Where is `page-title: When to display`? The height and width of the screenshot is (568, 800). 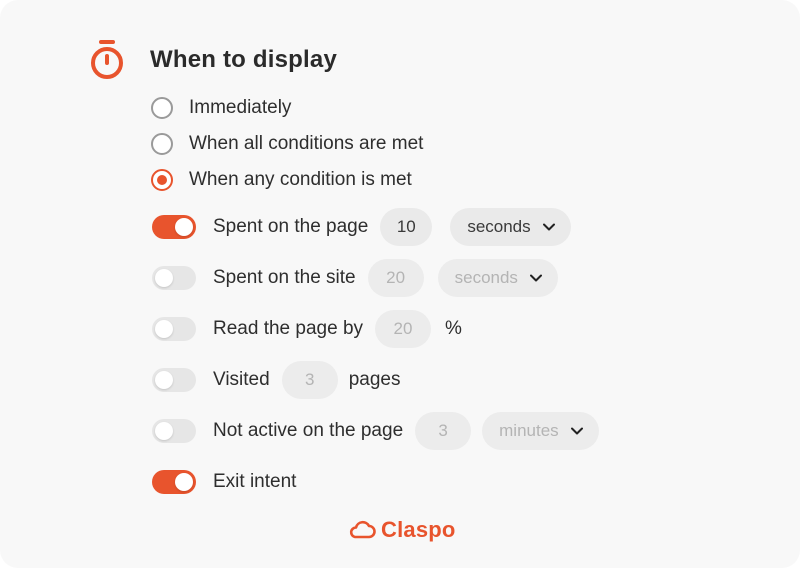
page-title: When to display is located at coordinates (244, 59).